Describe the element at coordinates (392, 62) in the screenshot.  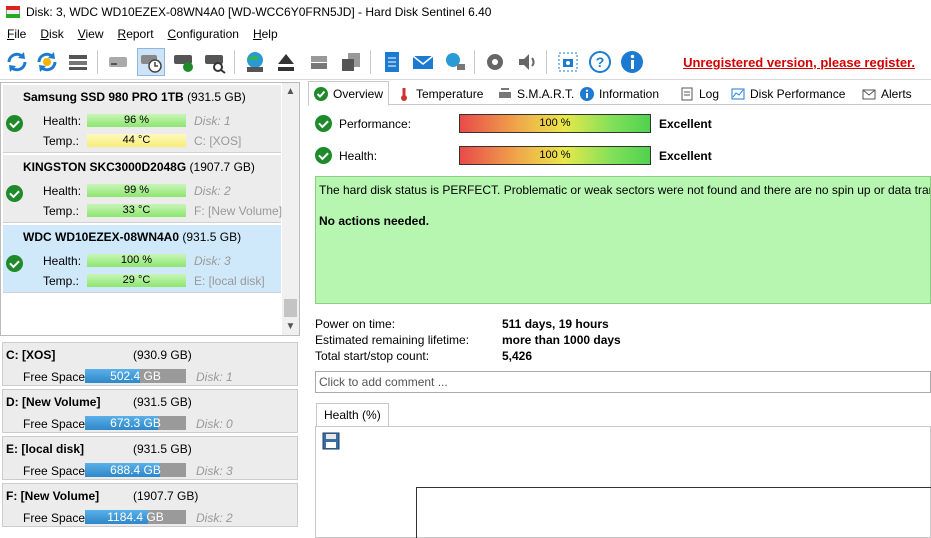
I see `notepad-icon` at that location.